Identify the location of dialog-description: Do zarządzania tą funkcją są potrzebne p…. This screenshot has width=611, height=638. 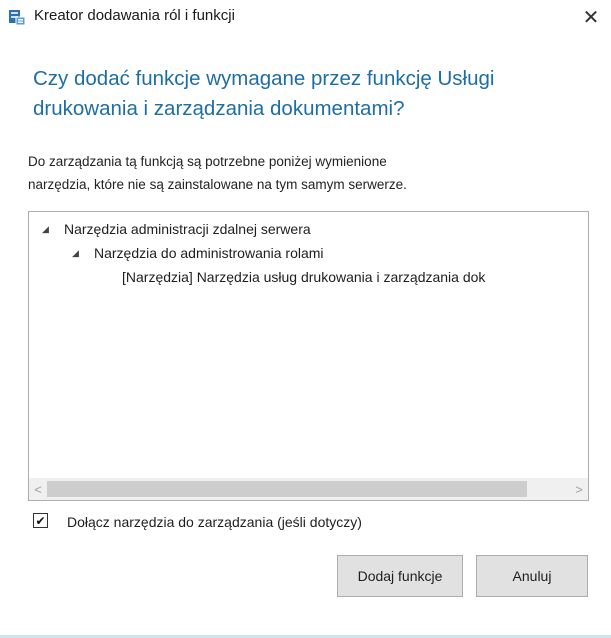
(308, 173).